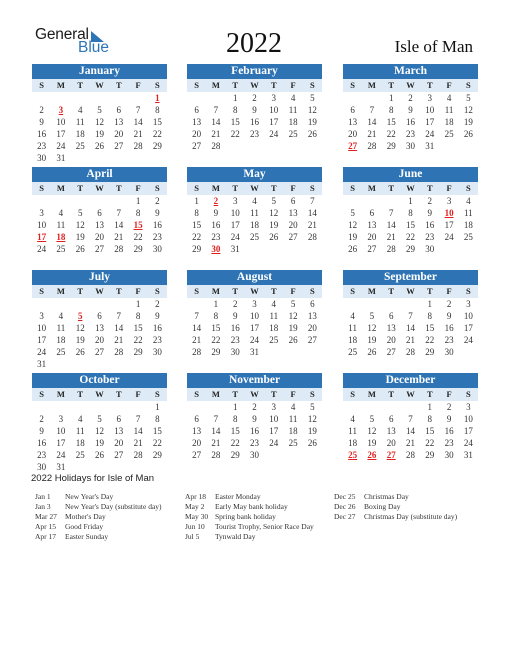  What do you see at coordinates (254, 277) in the screenshot?
I see `month-header: August` at bounding box center [254, 277].